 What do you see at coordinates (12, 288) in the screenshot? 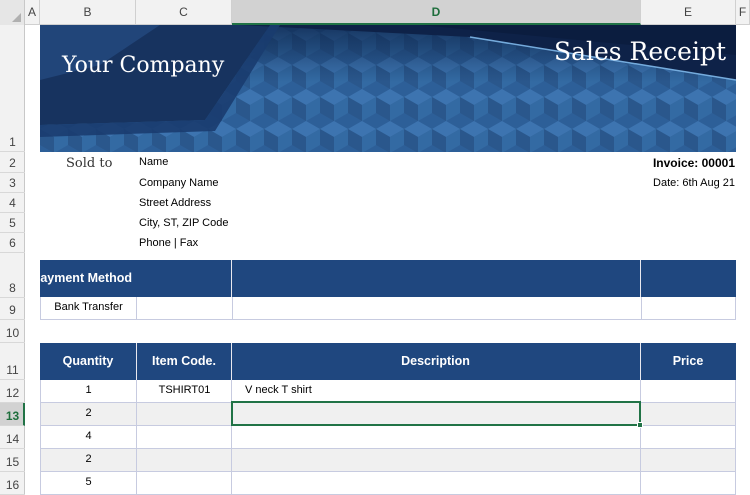
I see `row-header-label: 8` at bounding box center [12, 288].